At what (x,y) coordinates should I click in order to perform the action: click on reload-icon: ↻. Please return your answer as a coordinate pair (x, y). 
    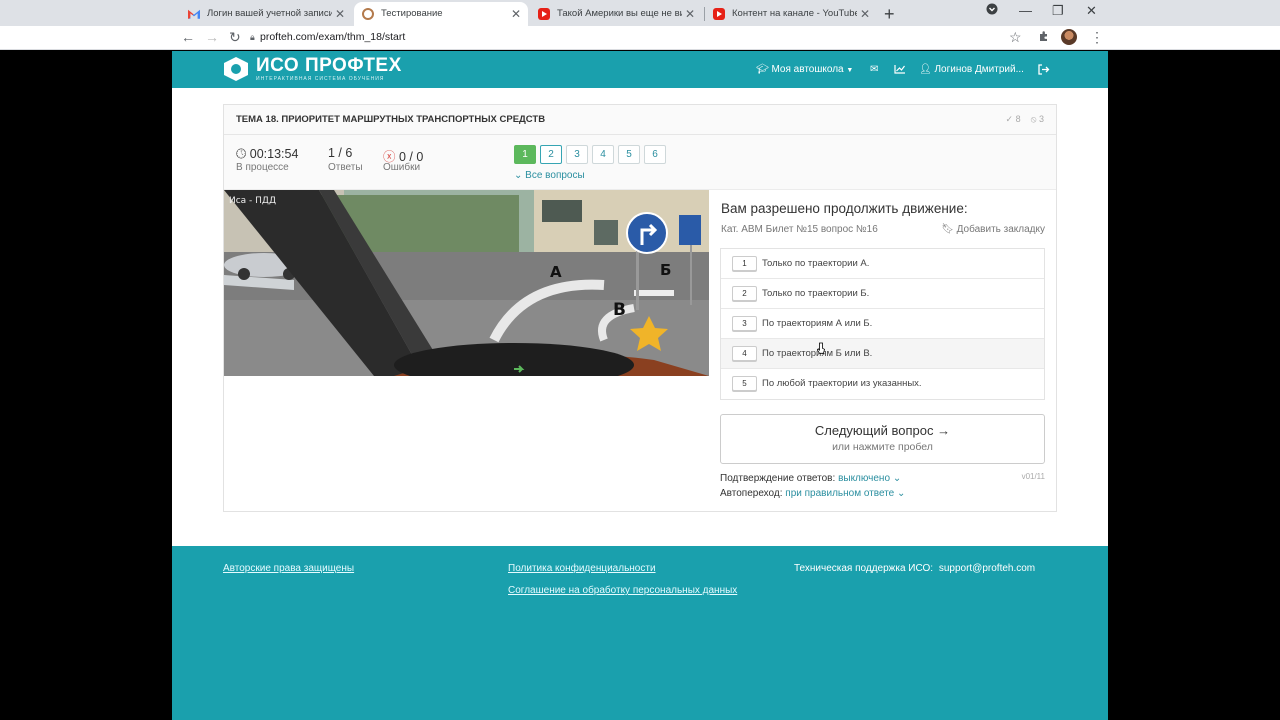
    Looking at the image, I should click on (235, 37).